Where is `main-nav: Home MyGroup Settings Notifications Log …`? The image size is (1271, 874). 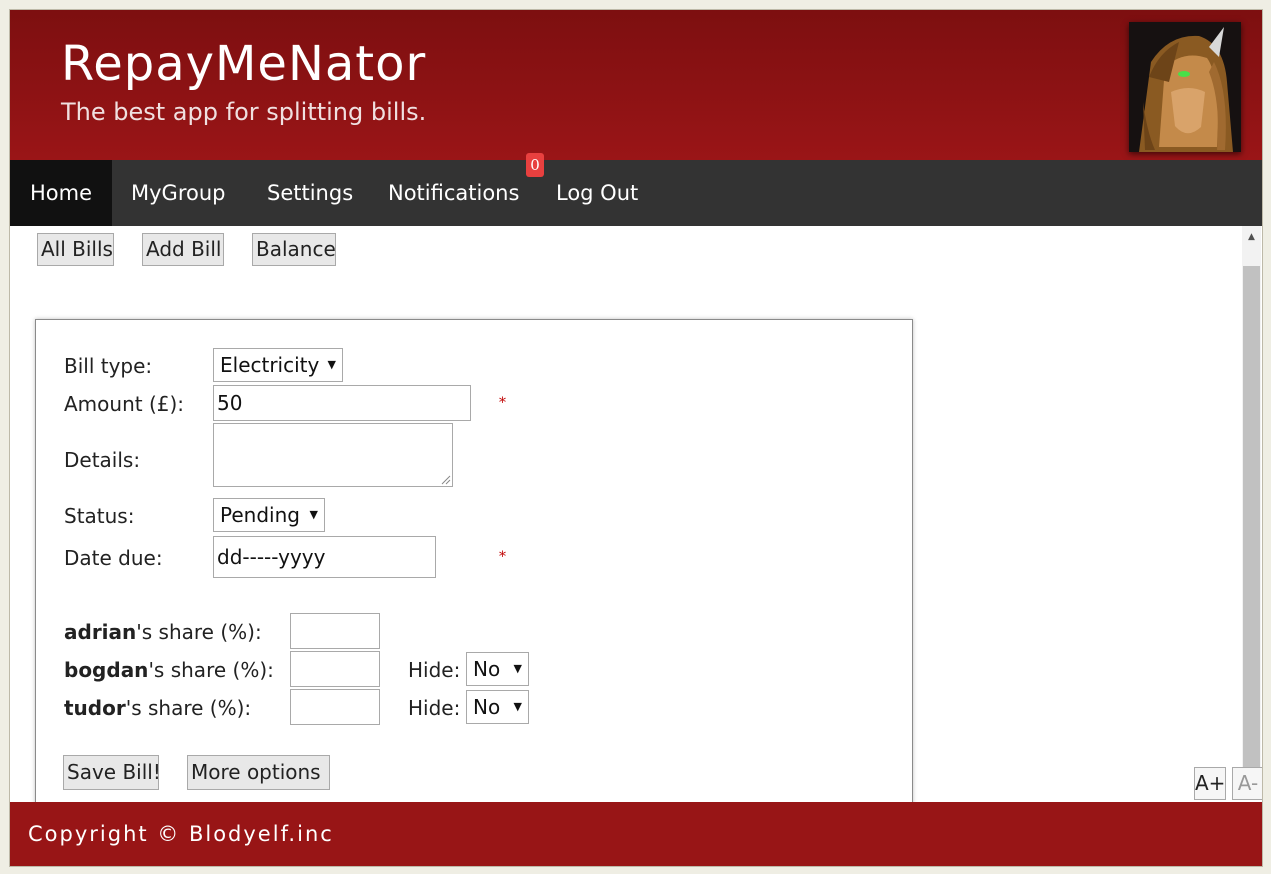 main-nav: Home MyGroup Settings Notifications Log … is located at coordinates (636, 193).